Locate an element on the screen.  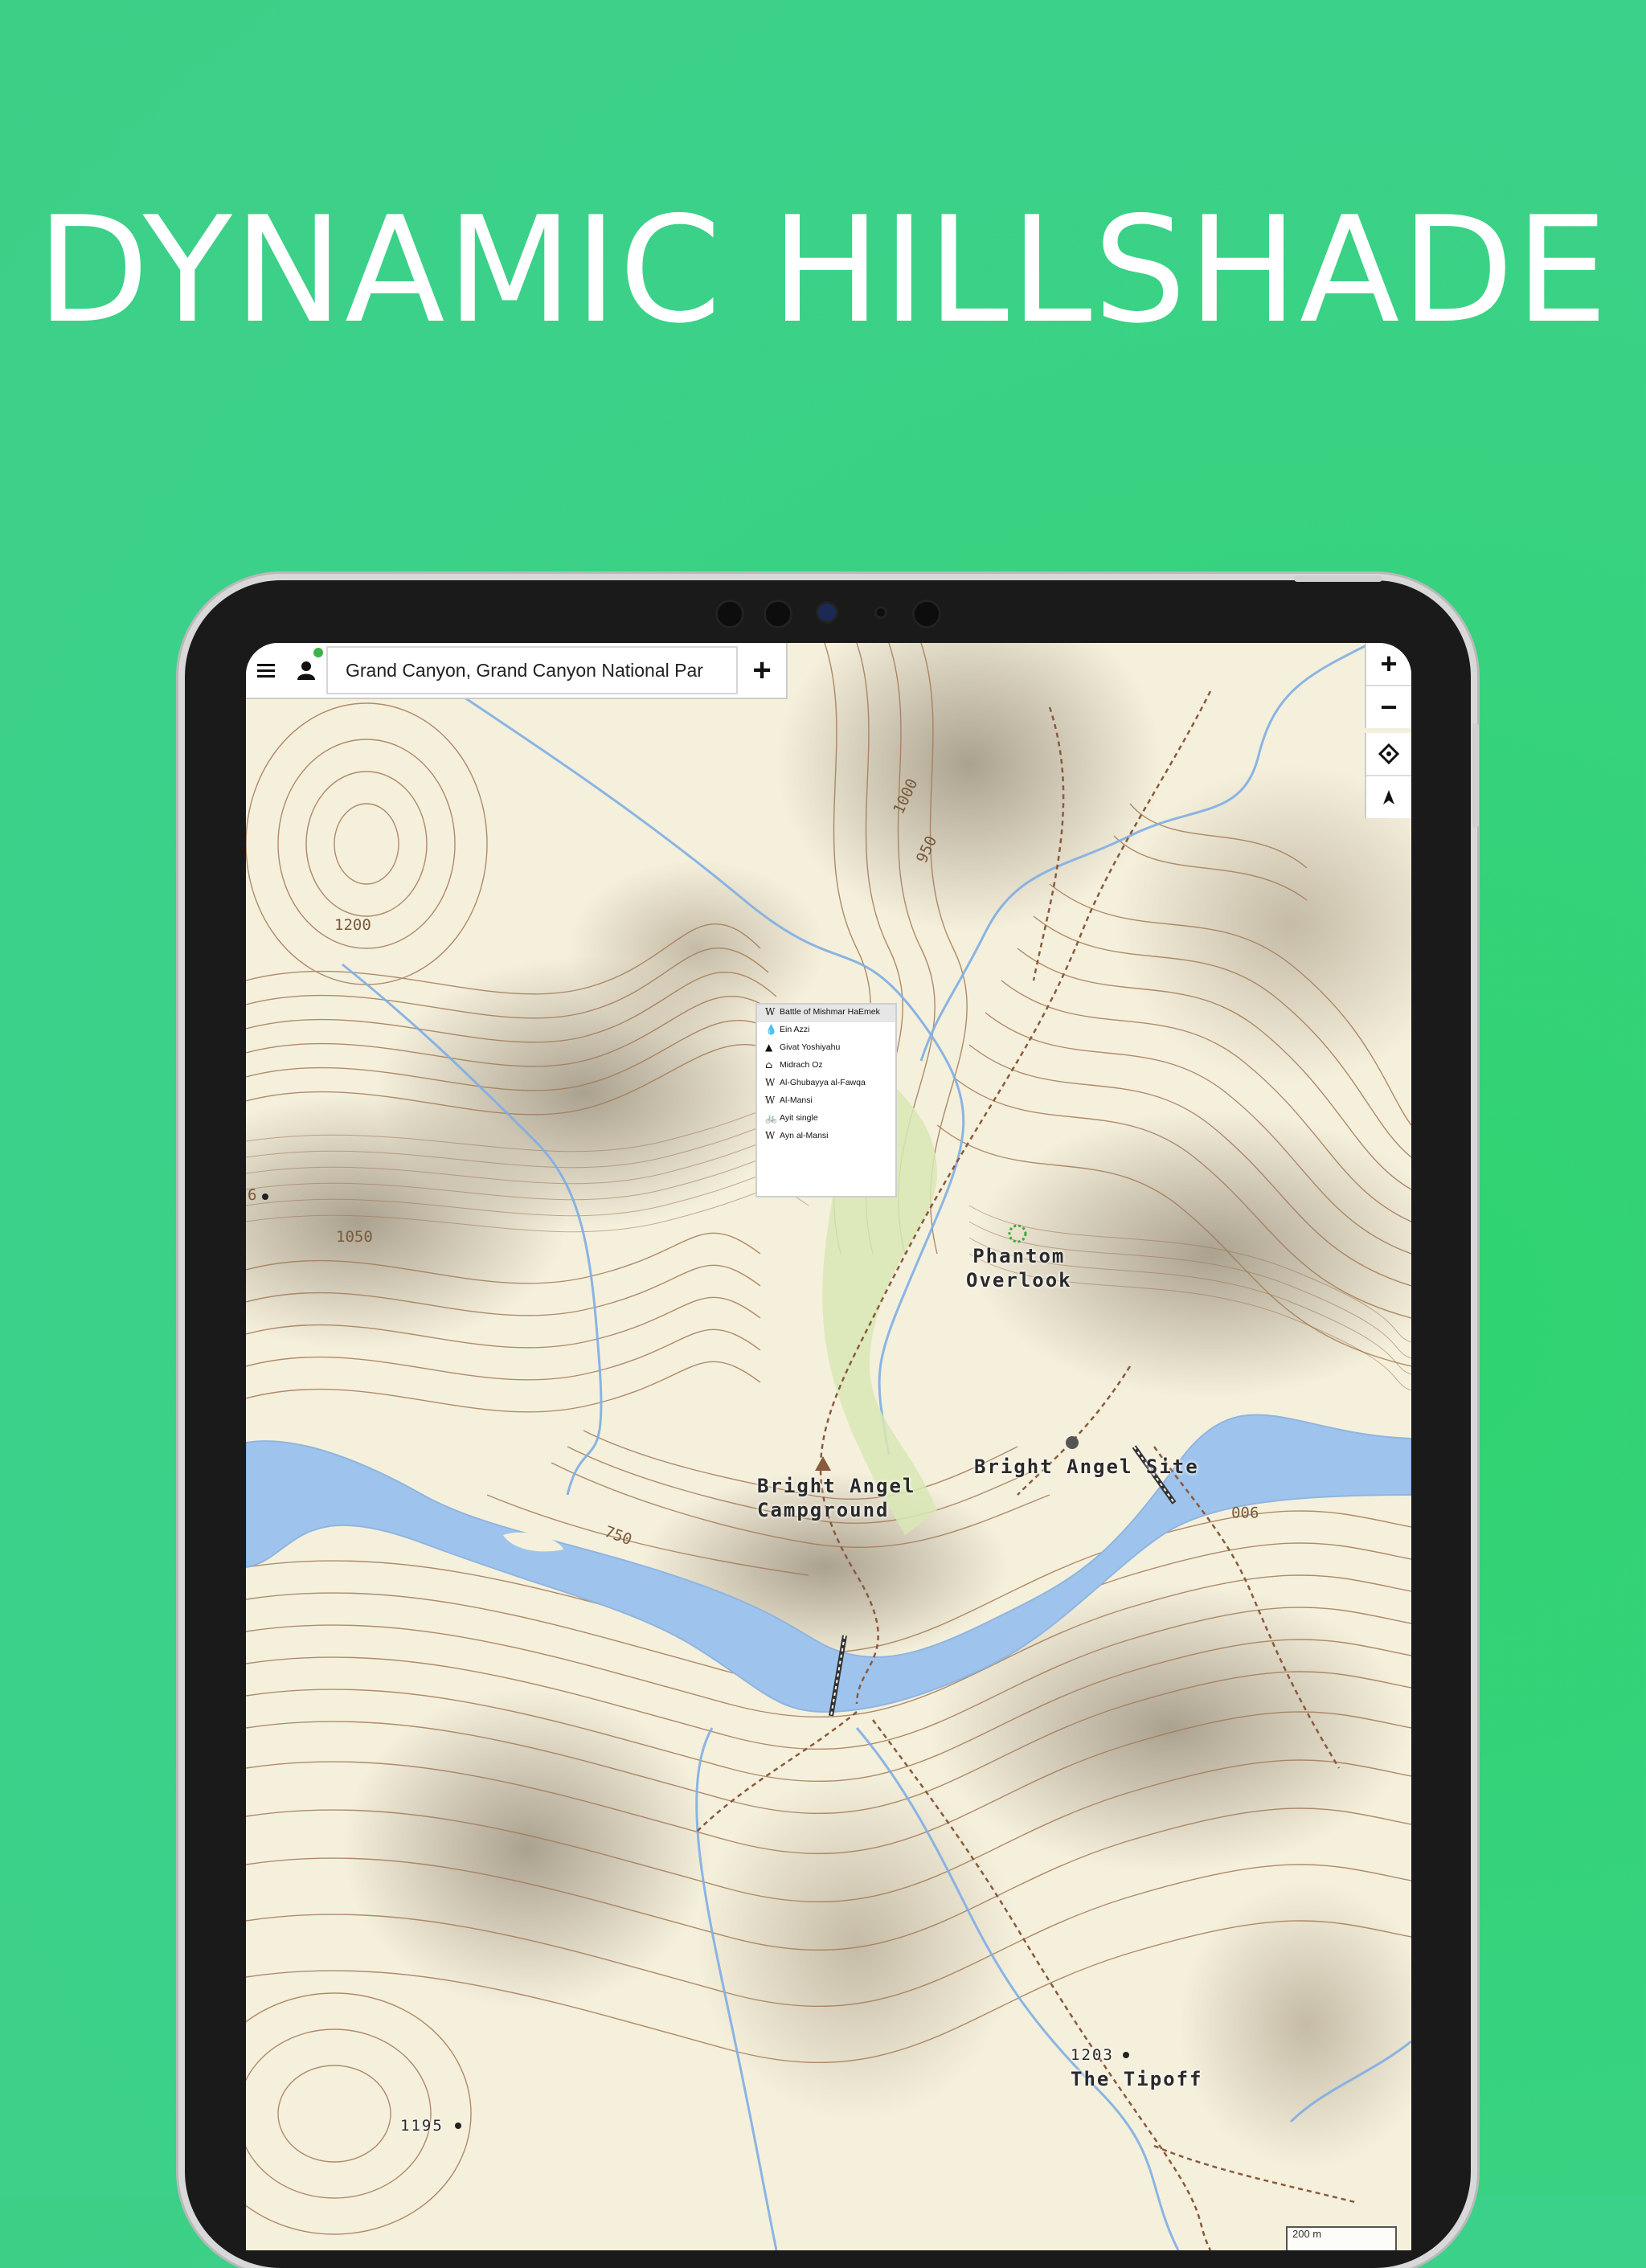
popup-item-label: Al-Ghubayya al-Fawqa is located at coordinates (823, 1083).